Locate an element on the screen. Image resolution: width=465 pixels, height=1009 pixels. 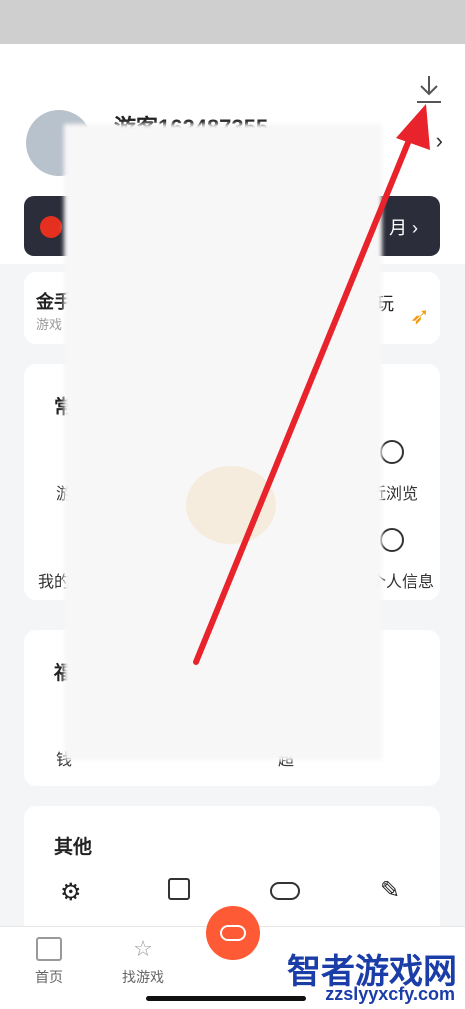
download-icon is located at coordinates (429, 89).